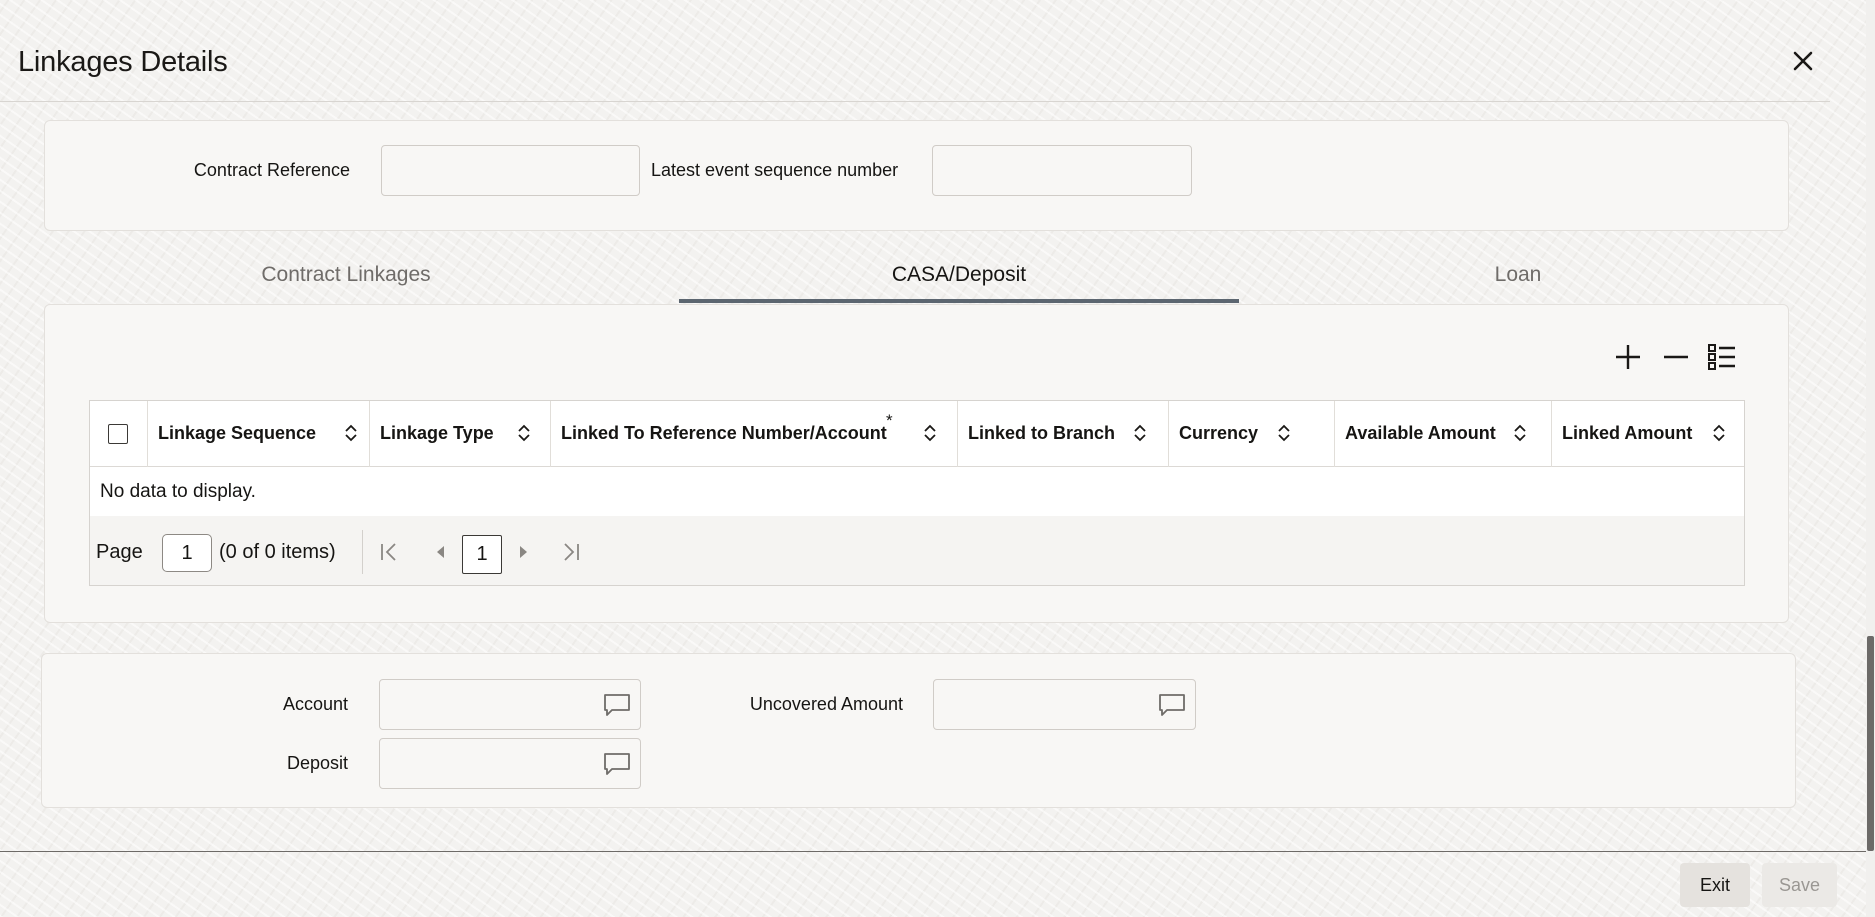 Image resolution: width=1875 pixels, height=917 pixels. I want to click on first-page-icon, so click(388, 552).